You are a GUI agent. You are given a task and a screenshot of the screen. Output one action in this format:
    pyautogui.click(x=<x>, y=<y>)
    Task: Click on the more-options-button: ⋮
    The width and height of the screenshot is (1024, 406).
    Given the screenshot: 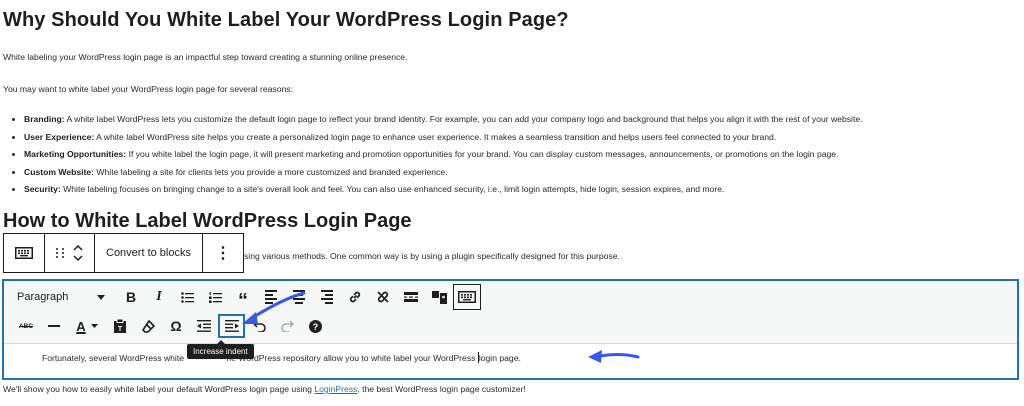 What is the action you would take?
    pyautogui.click(x=222, y=253)
    